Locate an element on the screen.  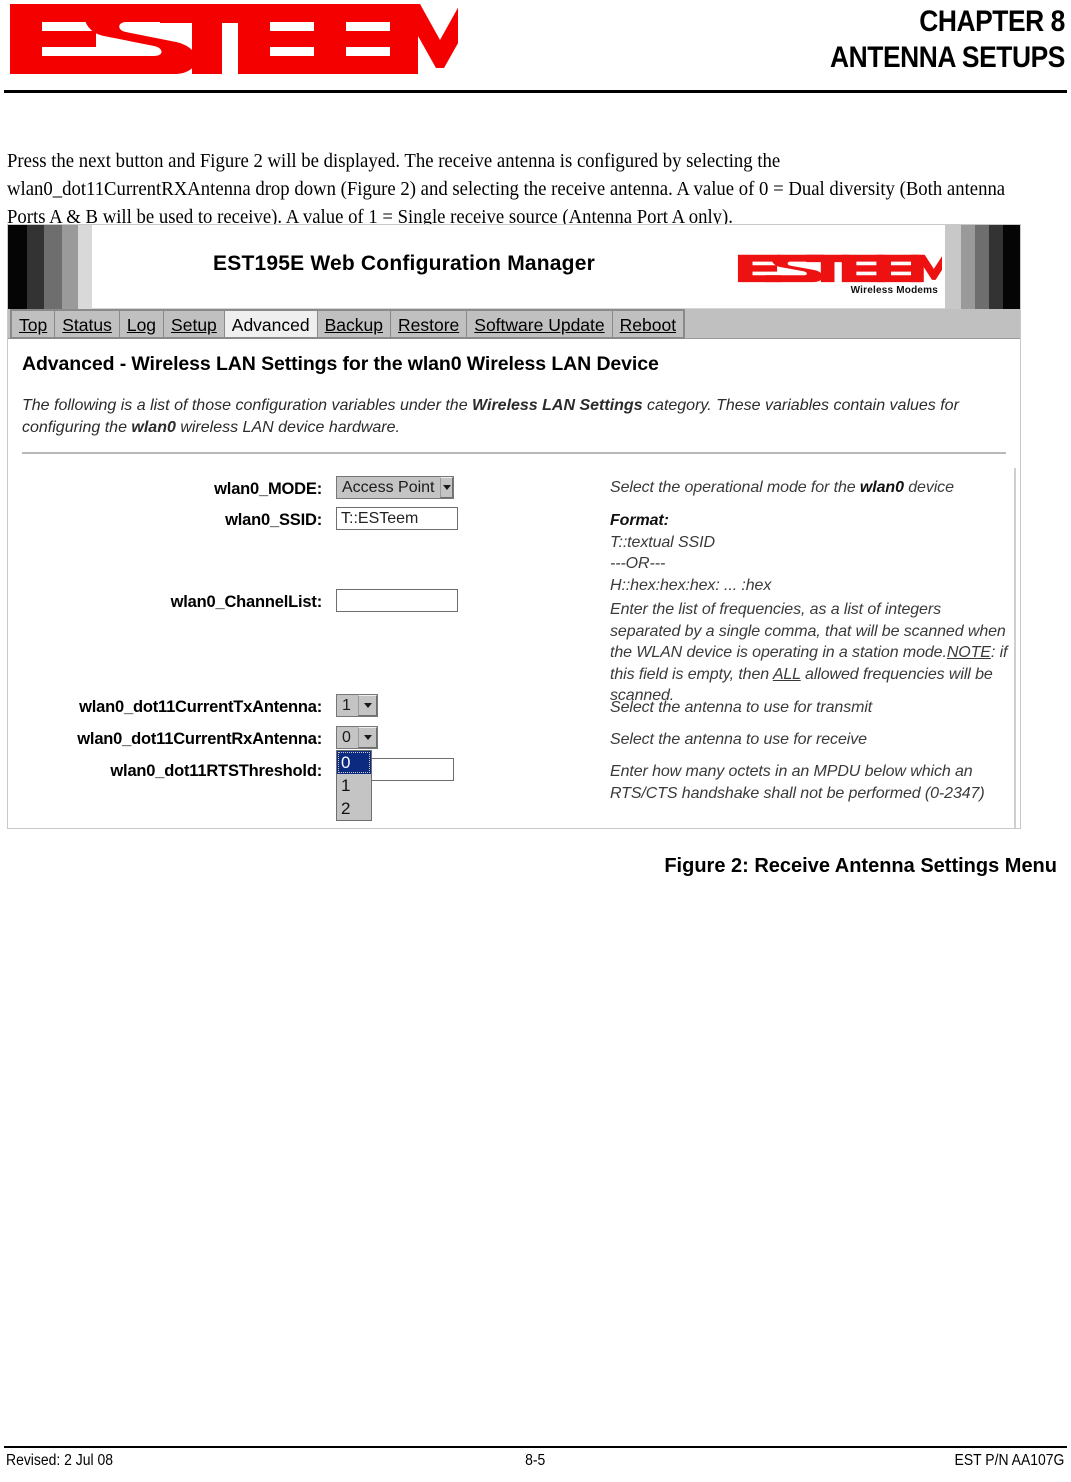
banner-stripes-right is located at coordinates (982, 267).